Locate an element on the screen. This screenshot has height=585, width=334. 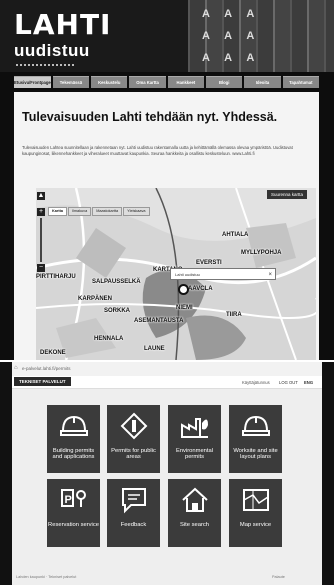
tile-map-service: Map service is located at coordinates (255, 513).